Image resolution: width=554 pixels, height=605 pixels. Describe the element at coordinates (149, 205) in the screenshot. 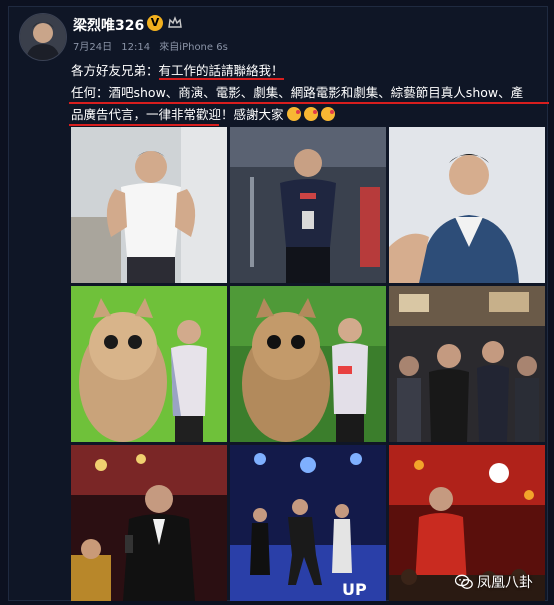

I see `photo-white-vest` at that location.